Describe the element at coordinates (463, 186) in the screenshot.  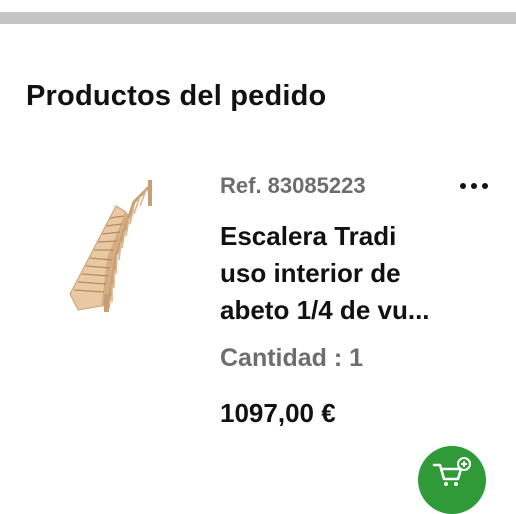
I see `more-options-icon` at that location.